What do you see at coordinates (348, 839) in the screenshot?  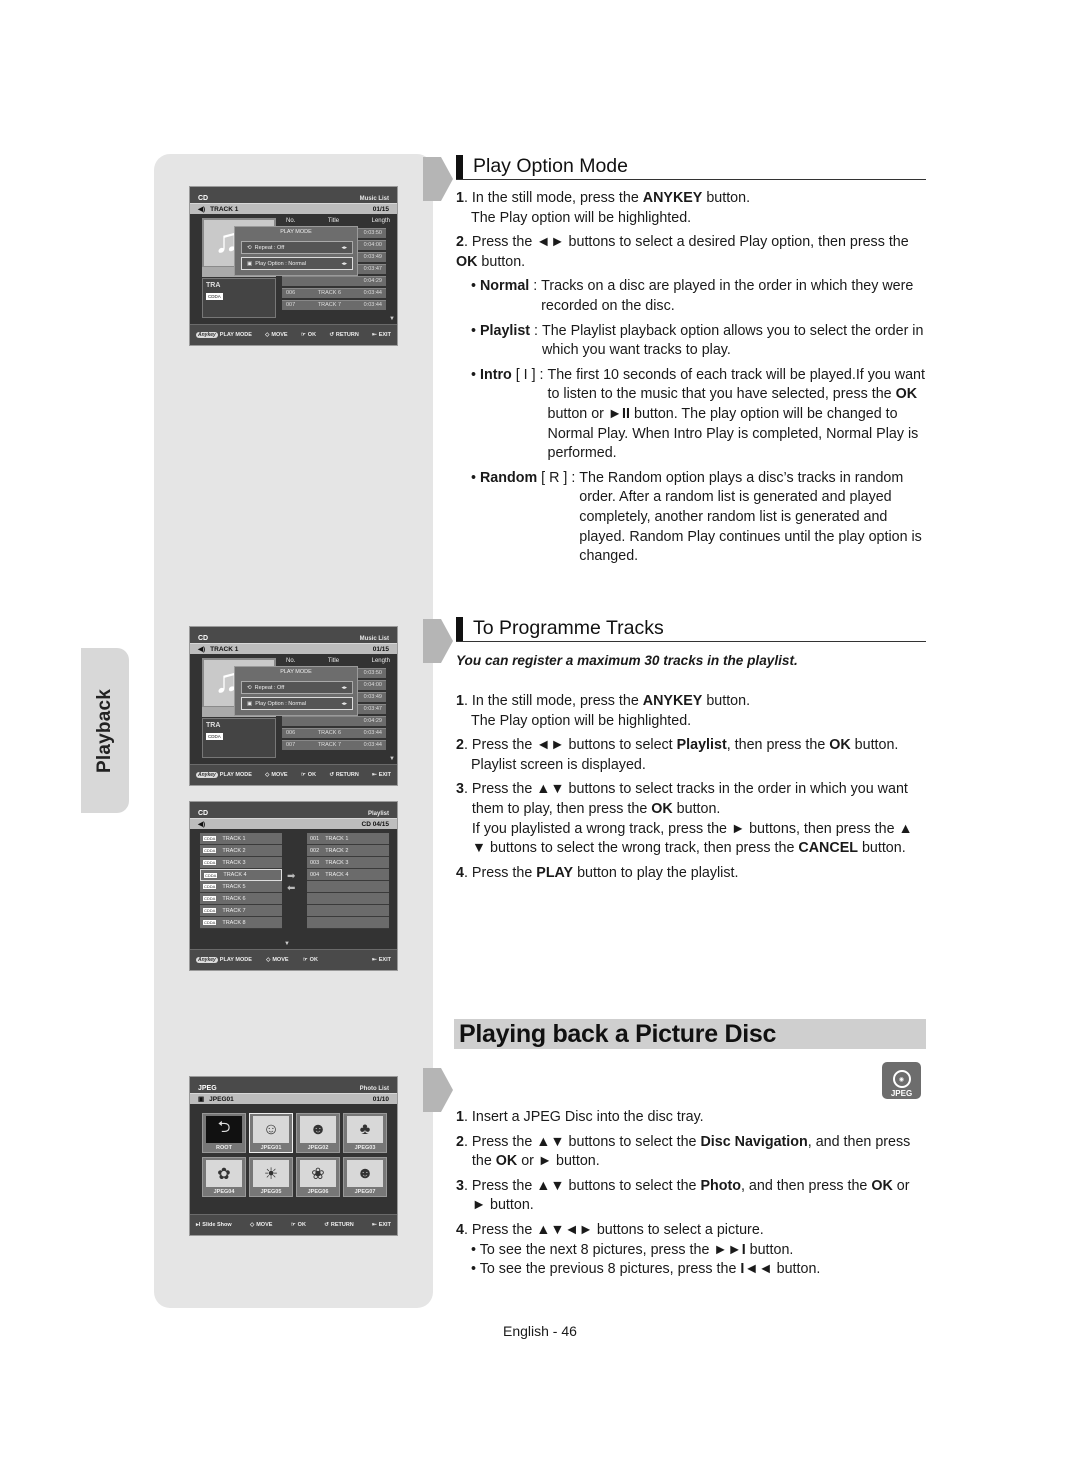 I see `list-item: 001 TRACK 1` at bounding box center [348, 839].